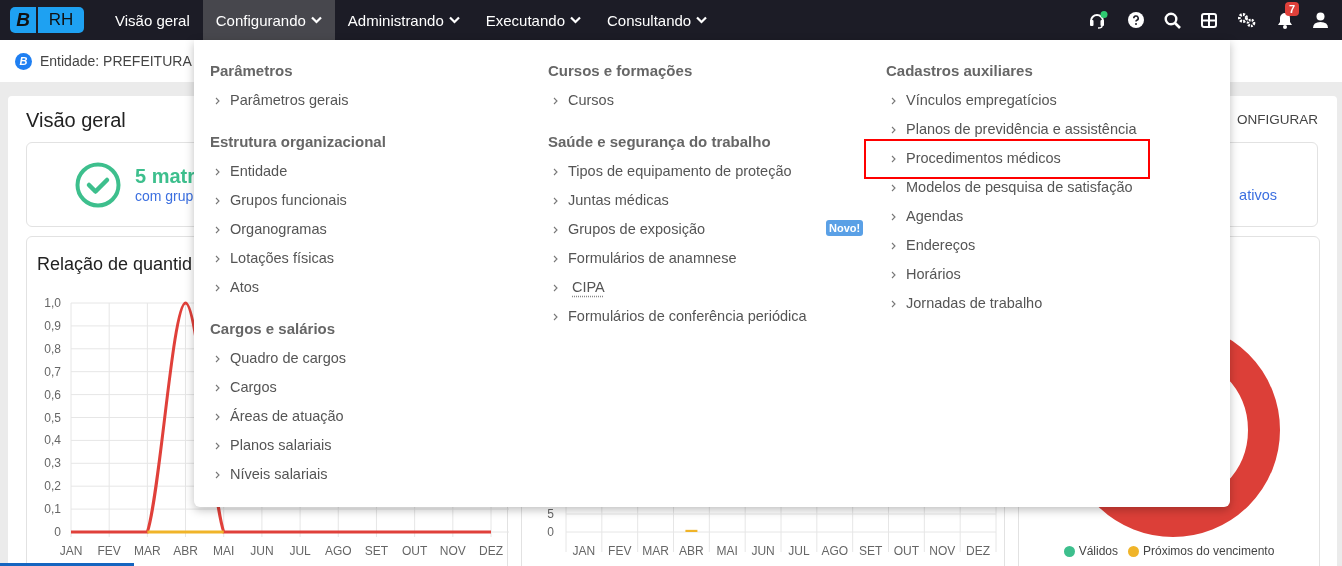 Image resolution: width=1342 pixels, height=566 pixels. Describe the element at coordinates (268, 20) in the screenshot. I see `nav-menu-item: Configurando` at that location.